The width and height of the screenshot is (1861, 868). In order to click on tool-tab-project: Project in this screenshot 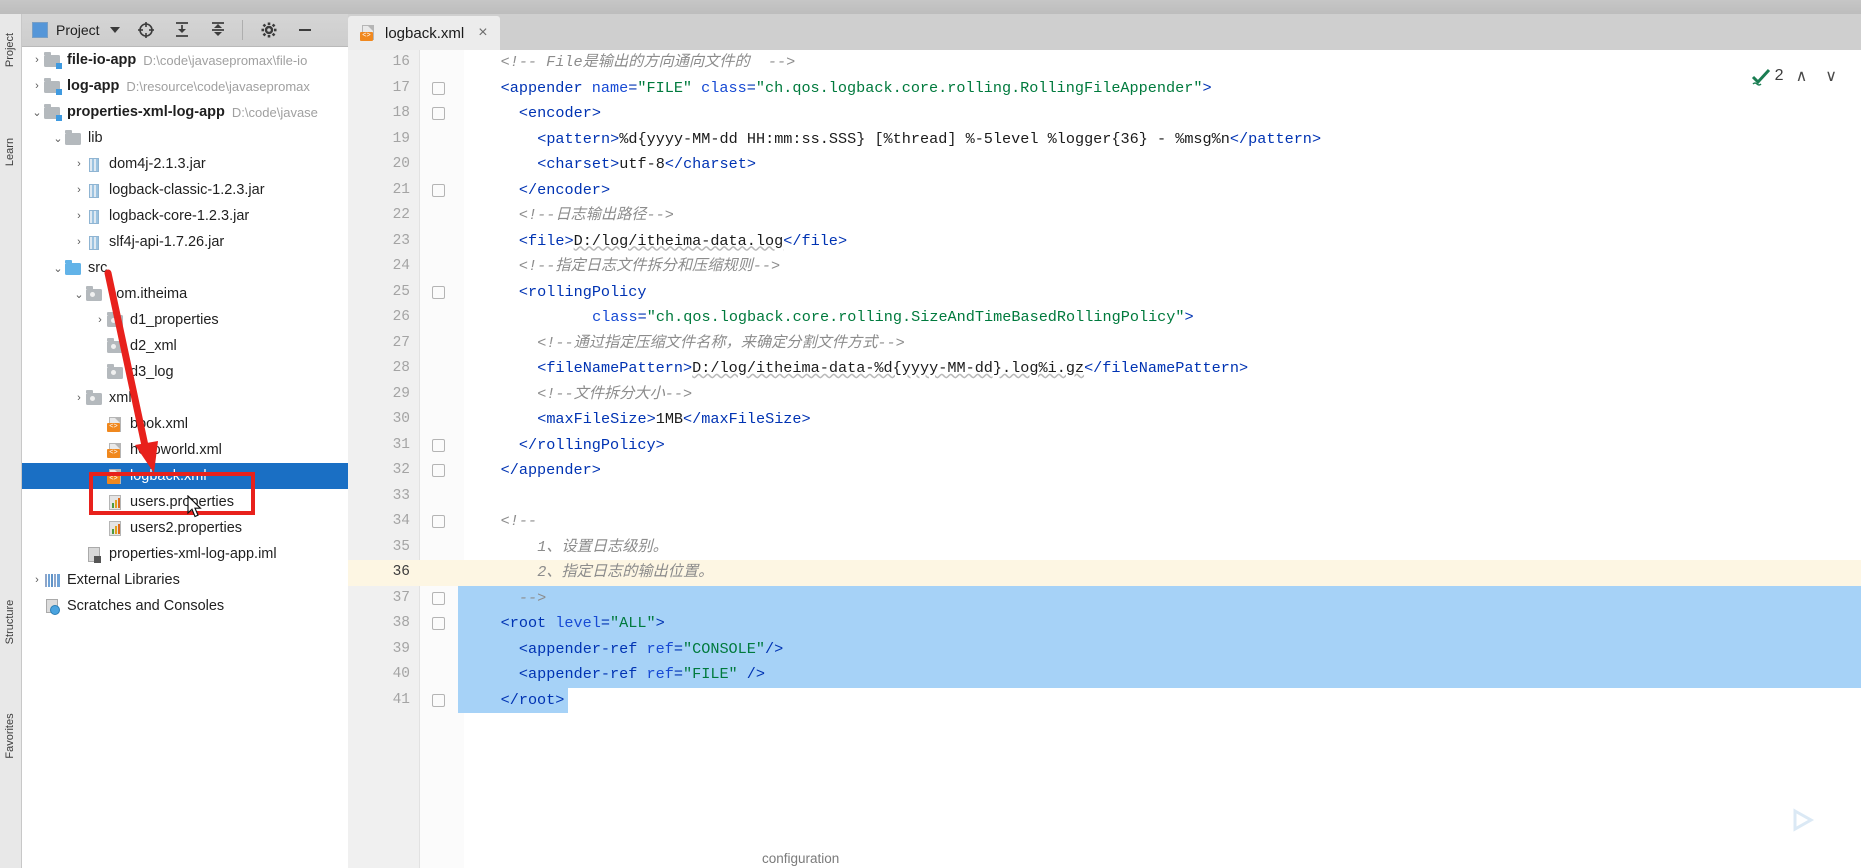, I will do `click(10, 50)`.